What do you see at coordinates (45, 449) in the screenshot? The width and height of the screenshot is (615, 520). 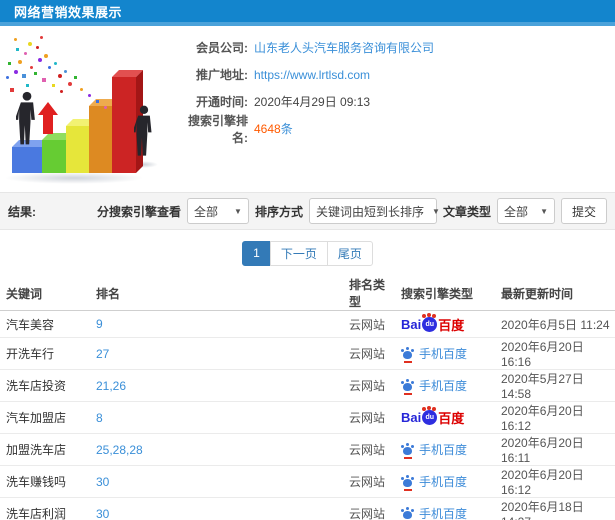 I see `keyword-cell: 加盟洗车店` at bounding box center [45, 449].